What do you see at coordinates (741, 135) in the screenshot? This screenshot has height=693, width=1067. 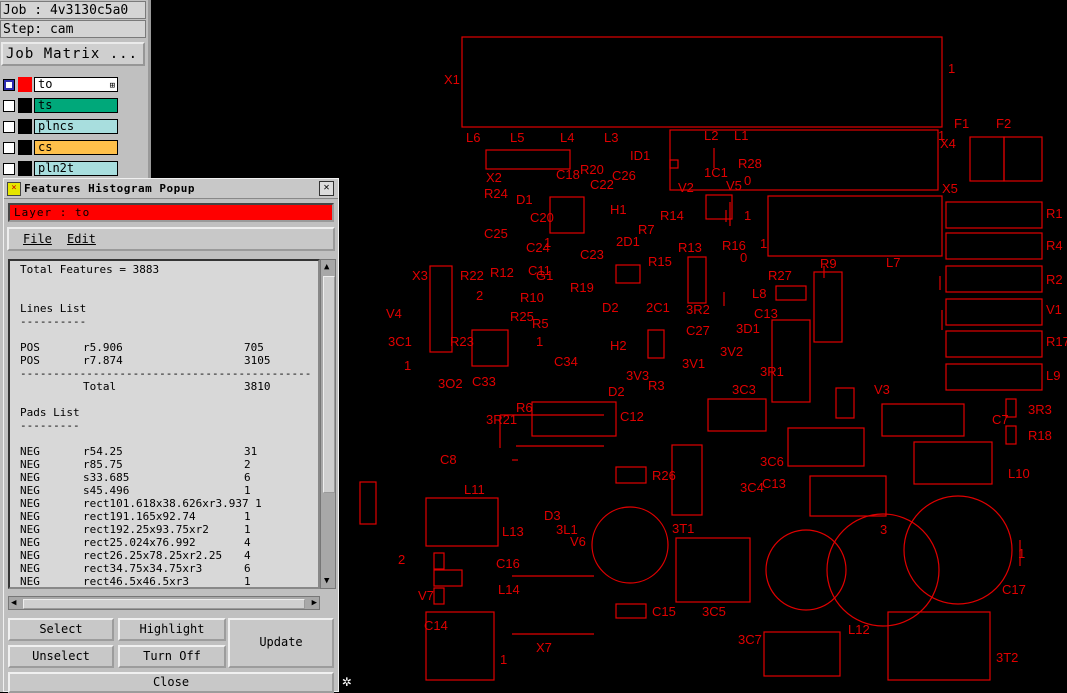 I see `component-label: L1` at bounding box center [741, 135].